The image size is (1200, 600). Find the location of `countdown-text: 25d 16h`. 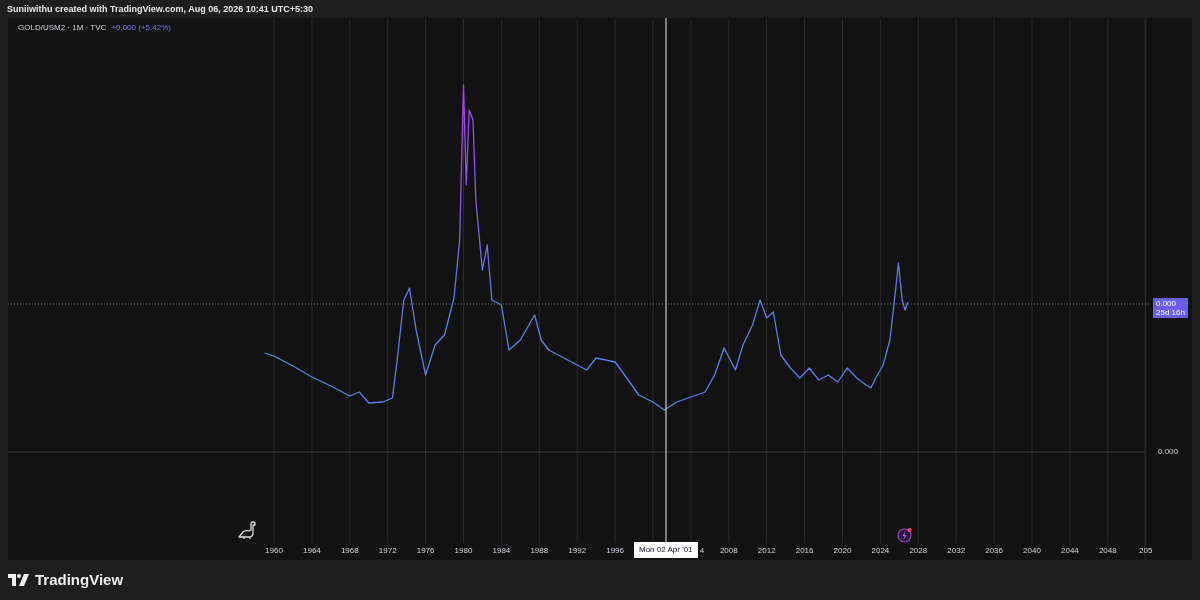

countdown-text: 25d 16h is located at coordinates (1170, 312).